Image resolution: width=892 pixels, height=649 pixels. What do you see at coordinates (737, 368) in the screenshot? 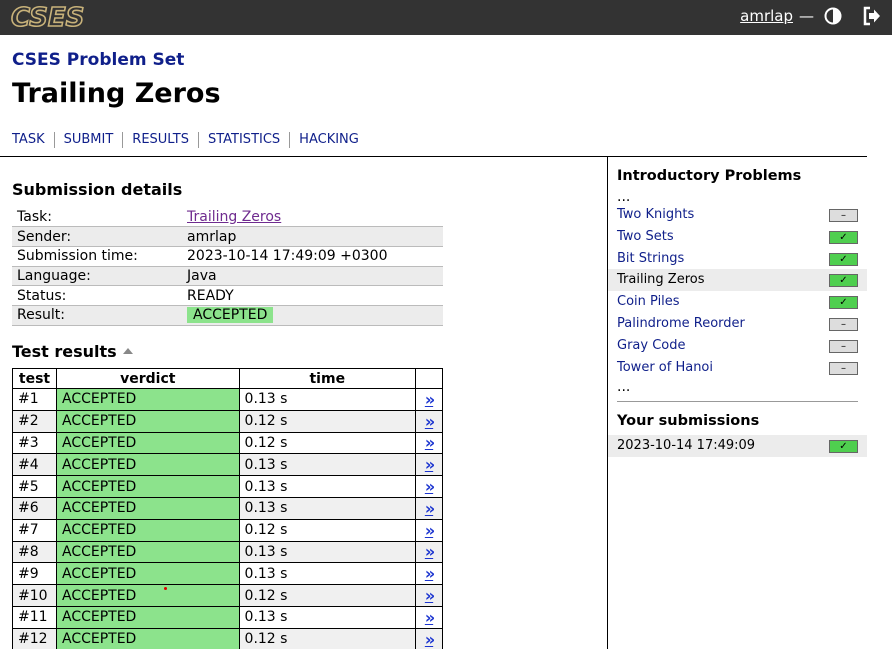
I see `sidebar-problem-item: Tower of Hanoi –` at bounding box center [737, 368].